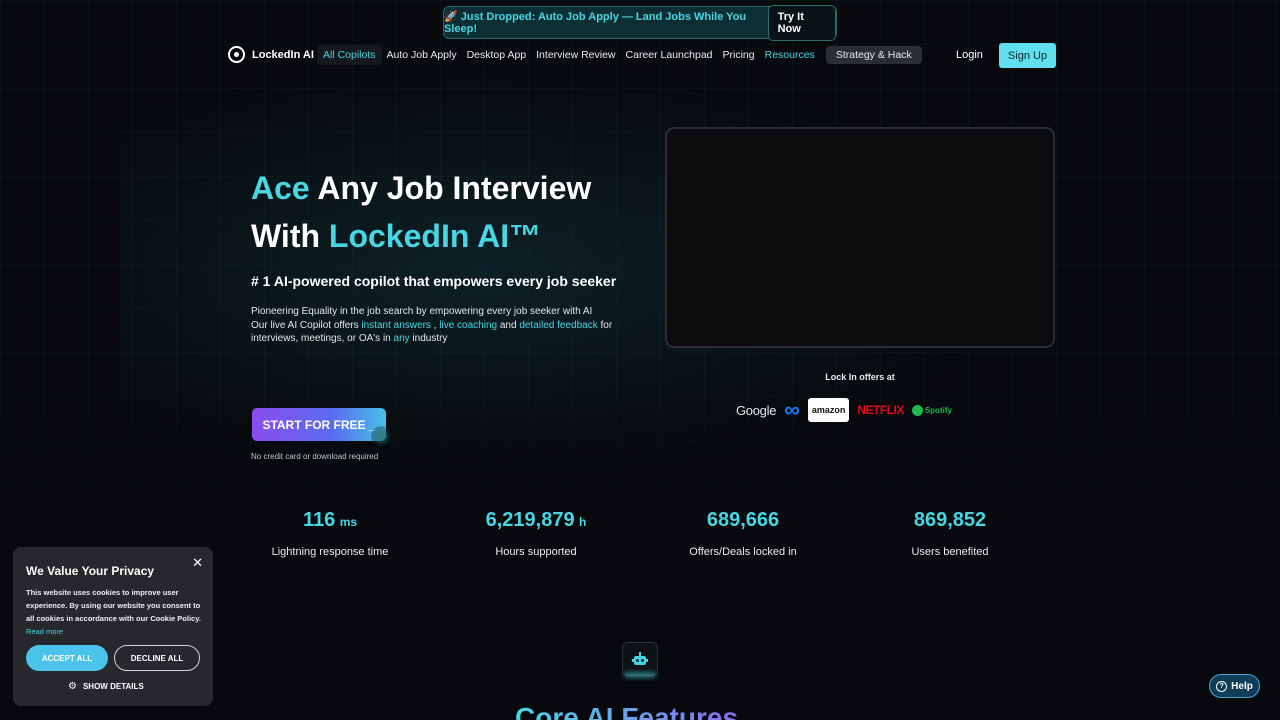 This screenshot has height=720, width=1280. I want to click on show-details-button: ⚙ SHOW DETAILS, so click(106, 686).